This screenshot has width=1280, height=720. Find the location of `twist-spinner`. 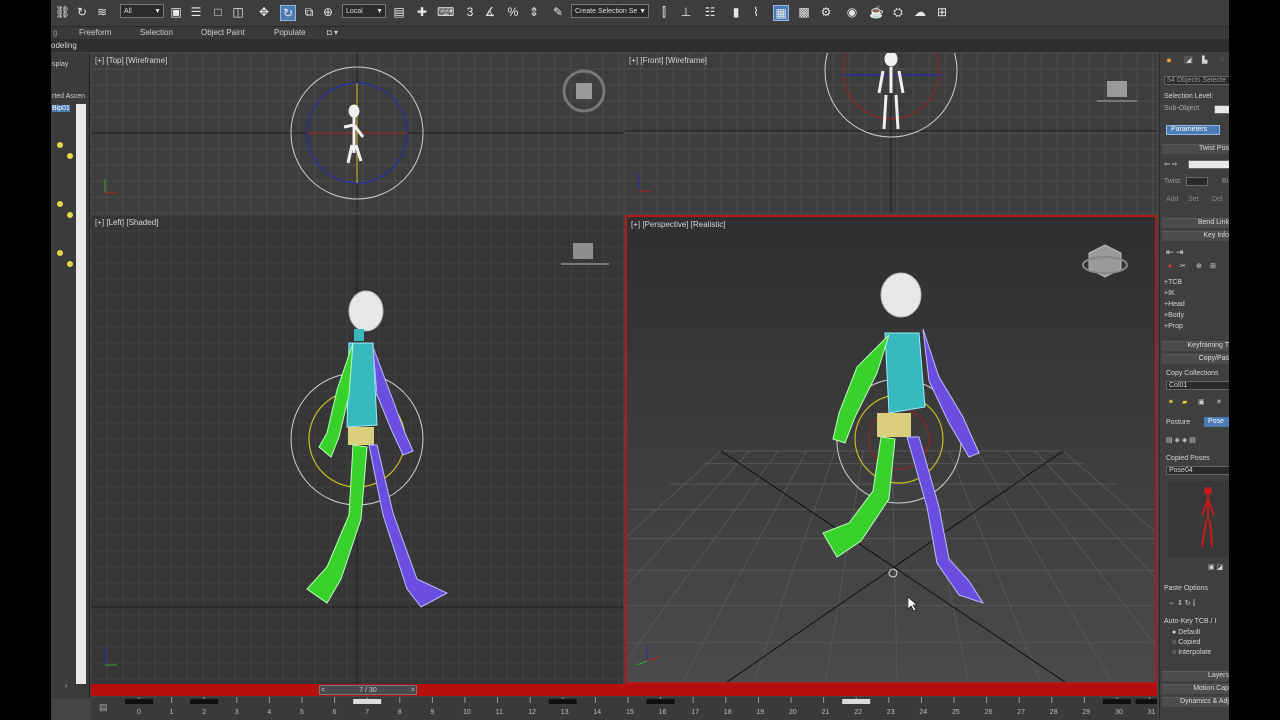

twist-spinner is located at coordinates (1197, 181).